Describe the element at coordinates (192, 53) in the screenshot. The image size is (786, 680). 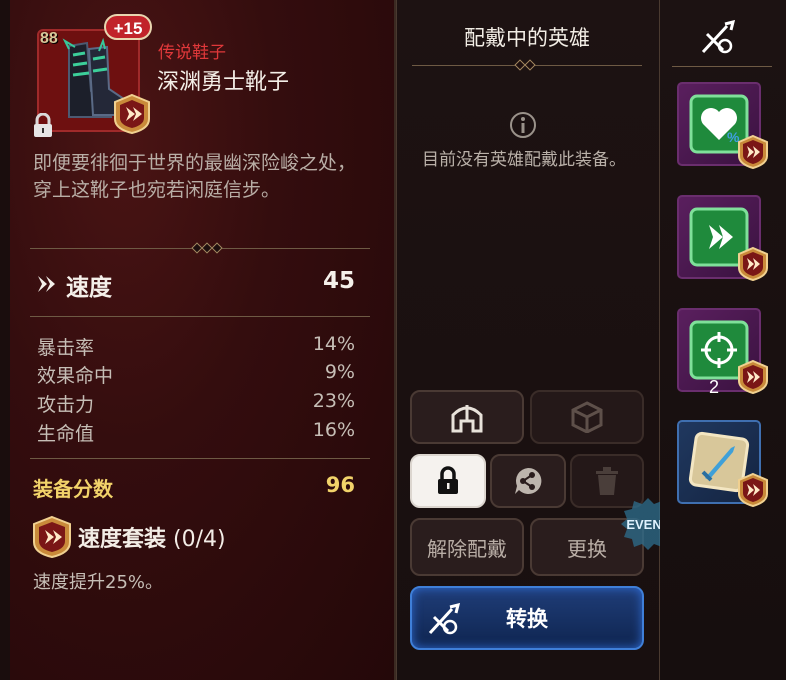
I see `item-rarity: 传说鞋子` at that location.